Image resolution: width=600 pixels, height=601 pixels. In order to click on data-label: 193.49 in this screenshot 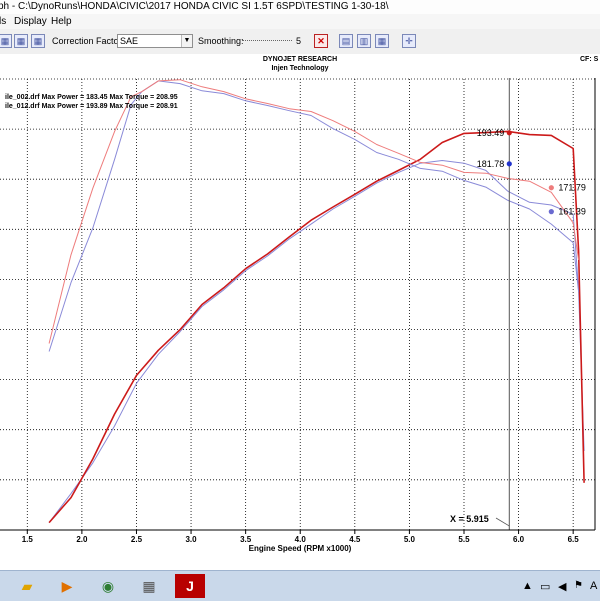, I will do `click(491, 133)`.